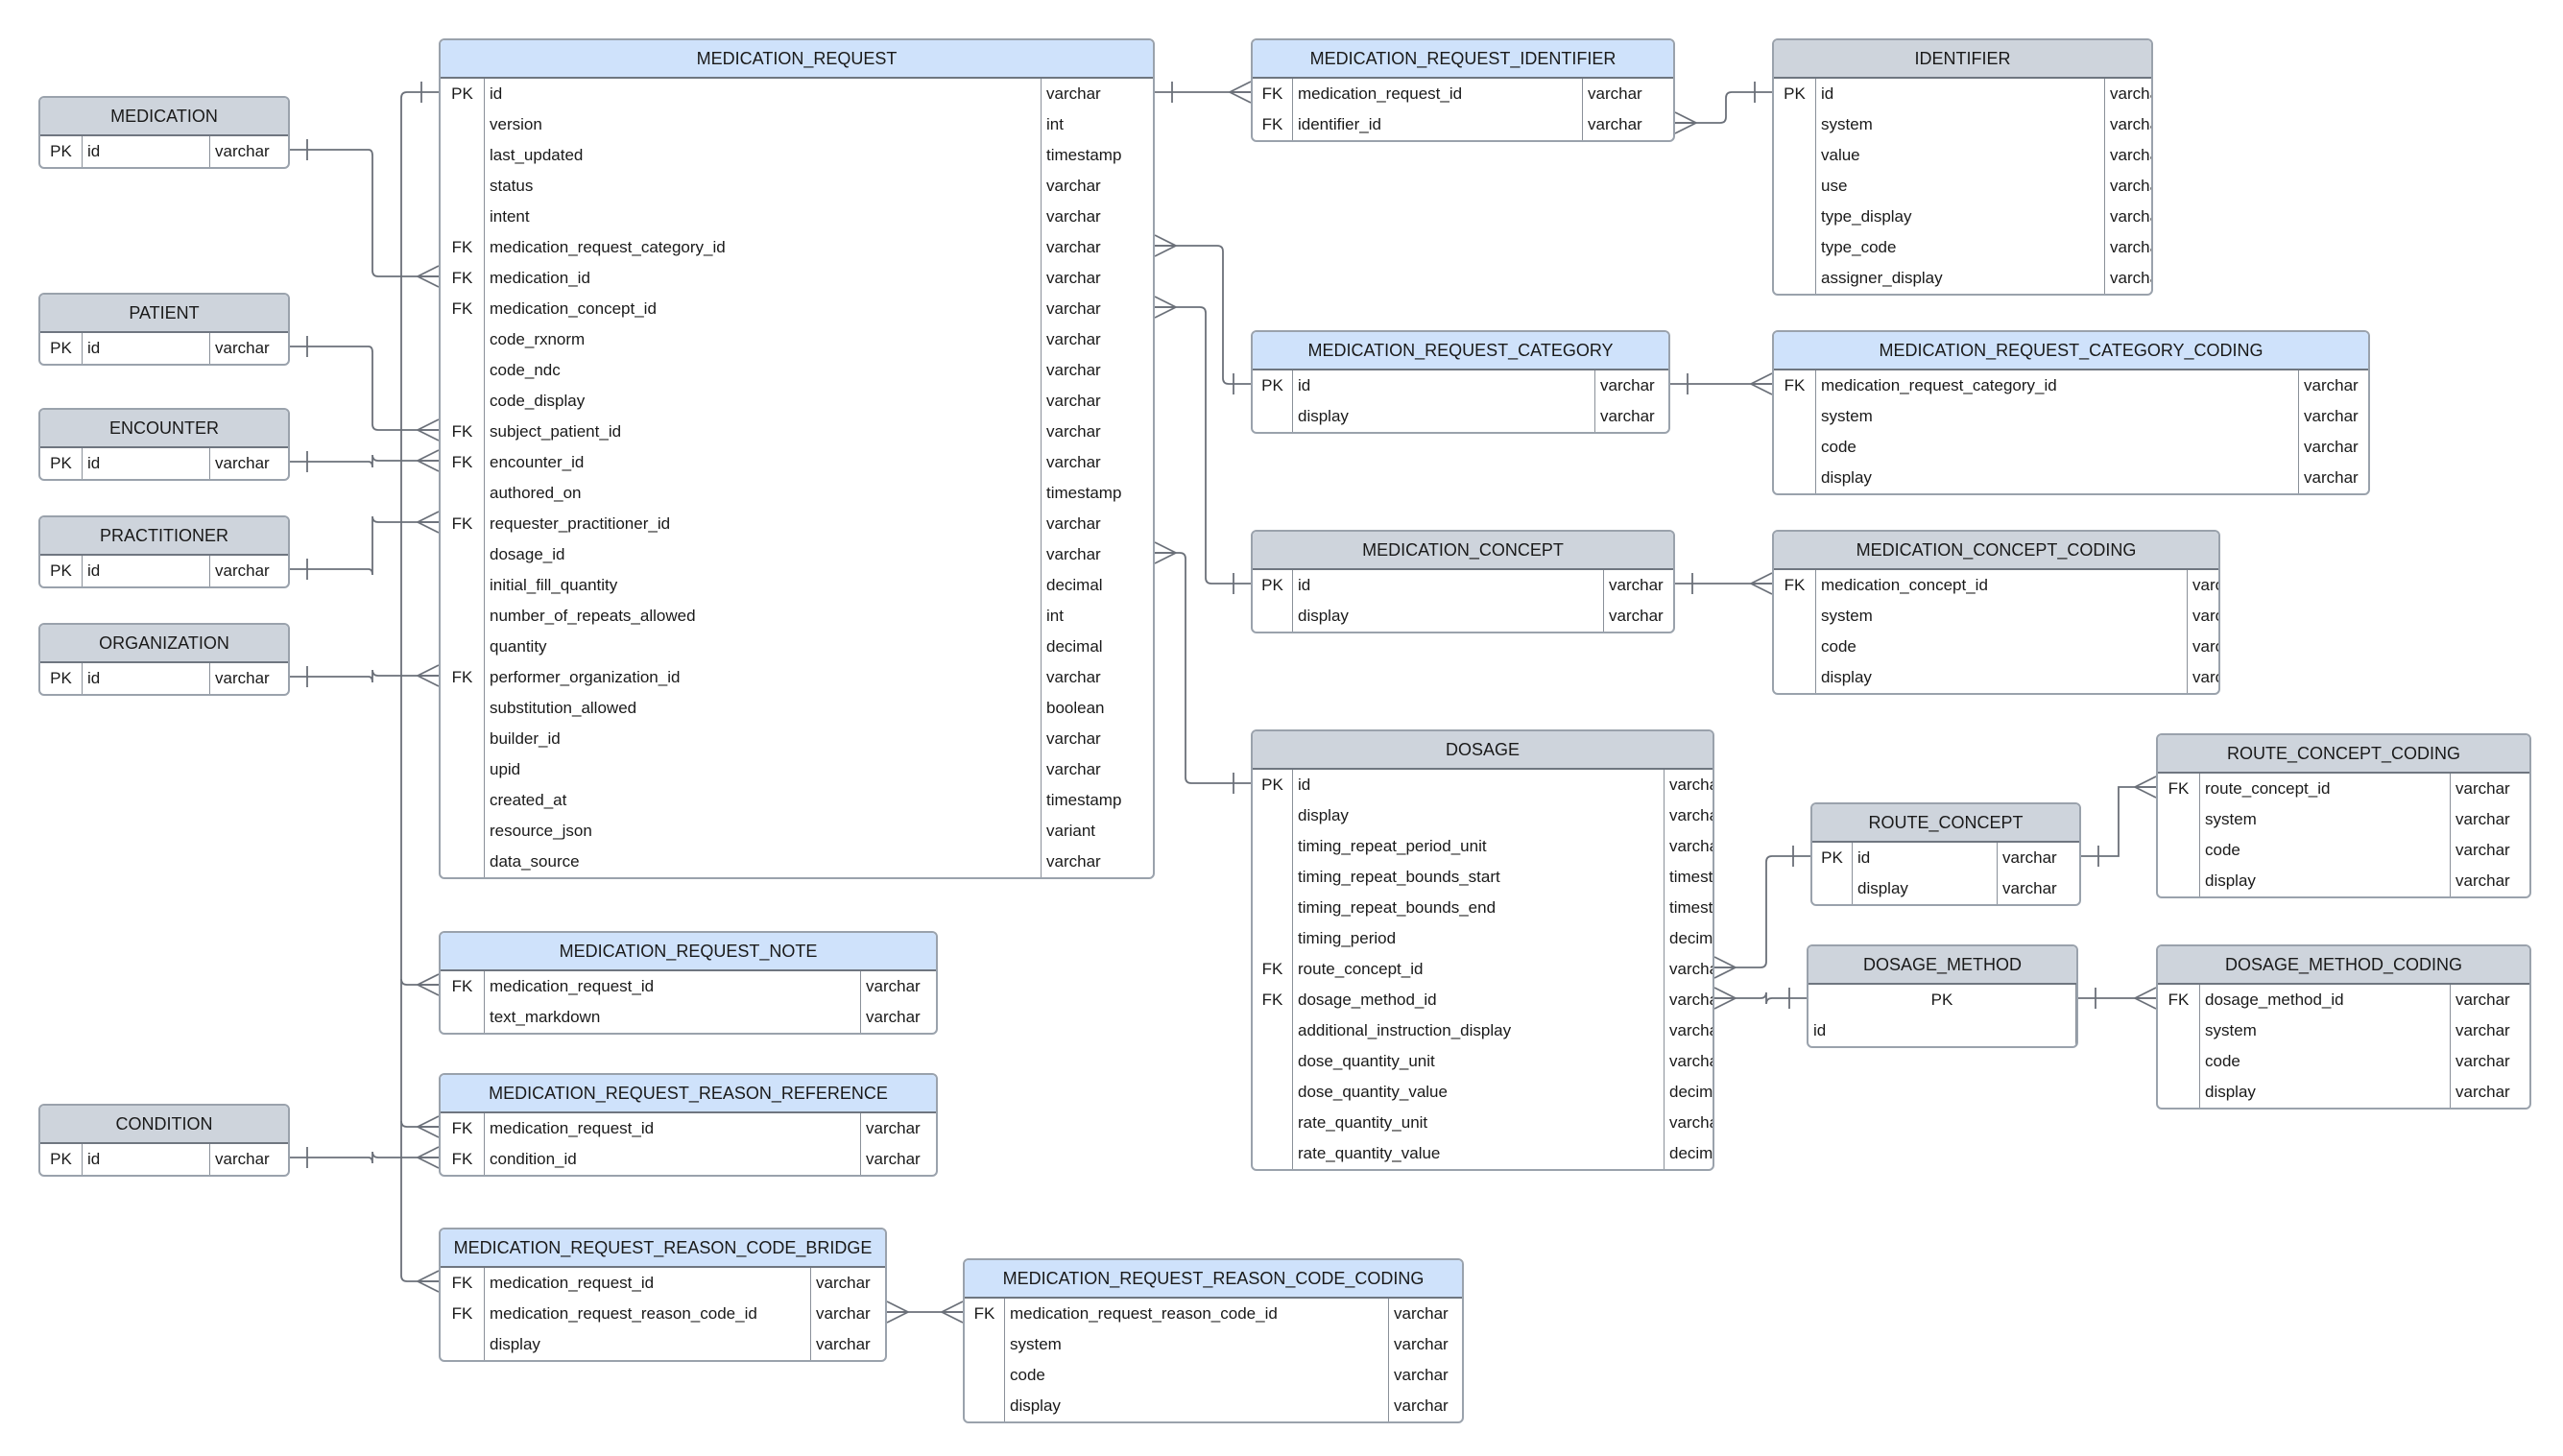 The height and width of the screenshot is (1456, 2563). What do you see at coordinates (1691, 1092) in the screenshot?
I see `field-type: decimal` at bounding box center [1691, 1092].